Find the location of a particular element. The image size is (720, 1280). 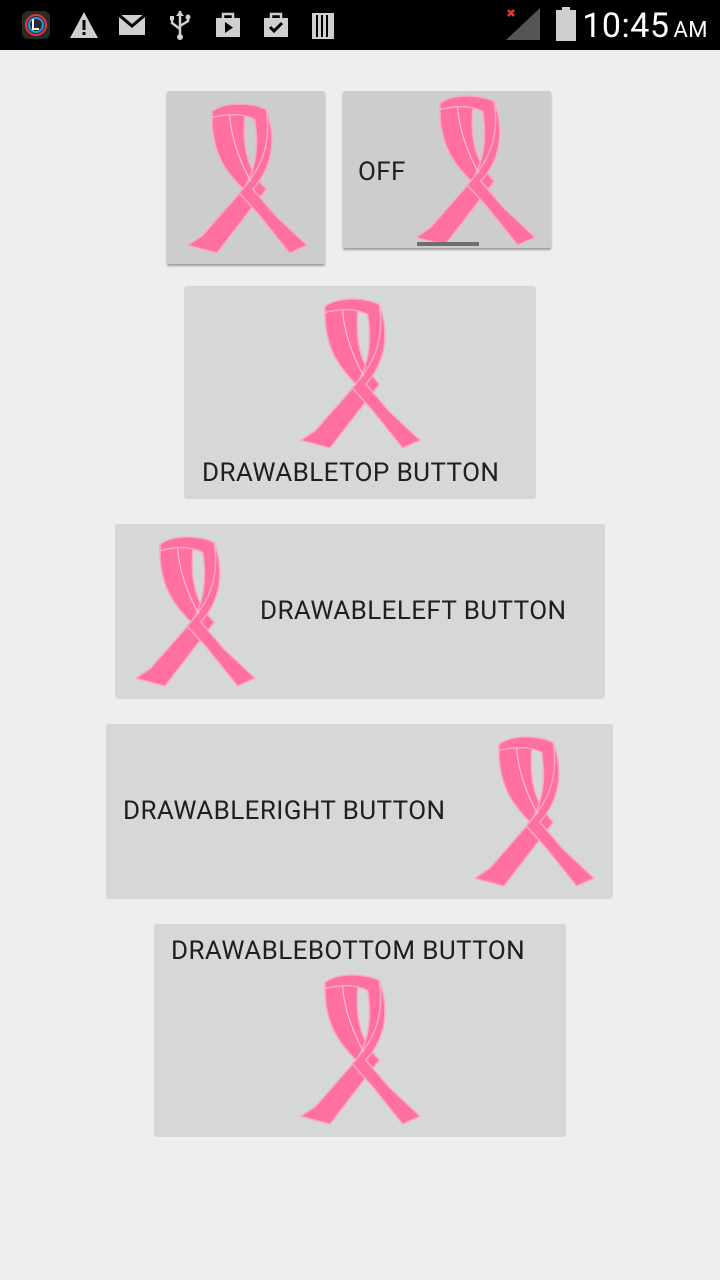

drawable-bottom-button: DRAWABLEBOTTOM BUTTON is located at coordinates (360, 1030).